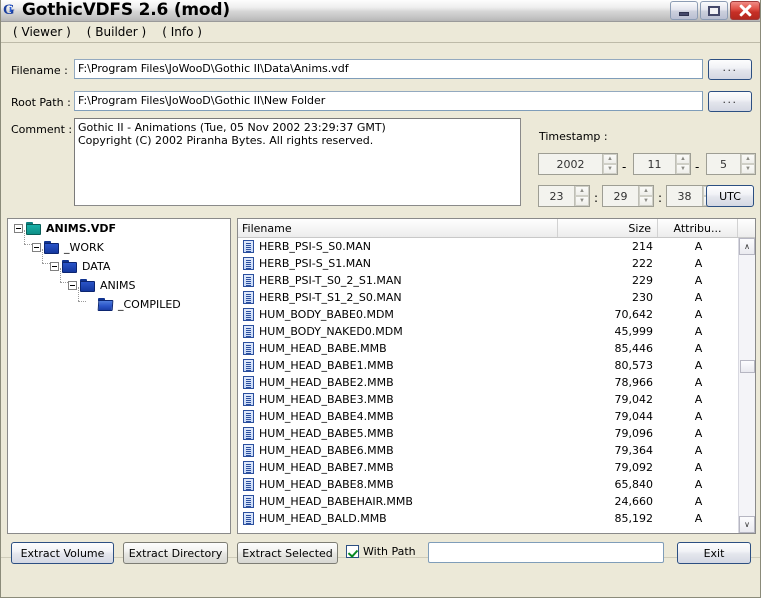 The image size is (761, 598). What do you see at coordinates (642, 246) in the screenshot?
I see `cell-size: 214` at bounding box center [642, 246].